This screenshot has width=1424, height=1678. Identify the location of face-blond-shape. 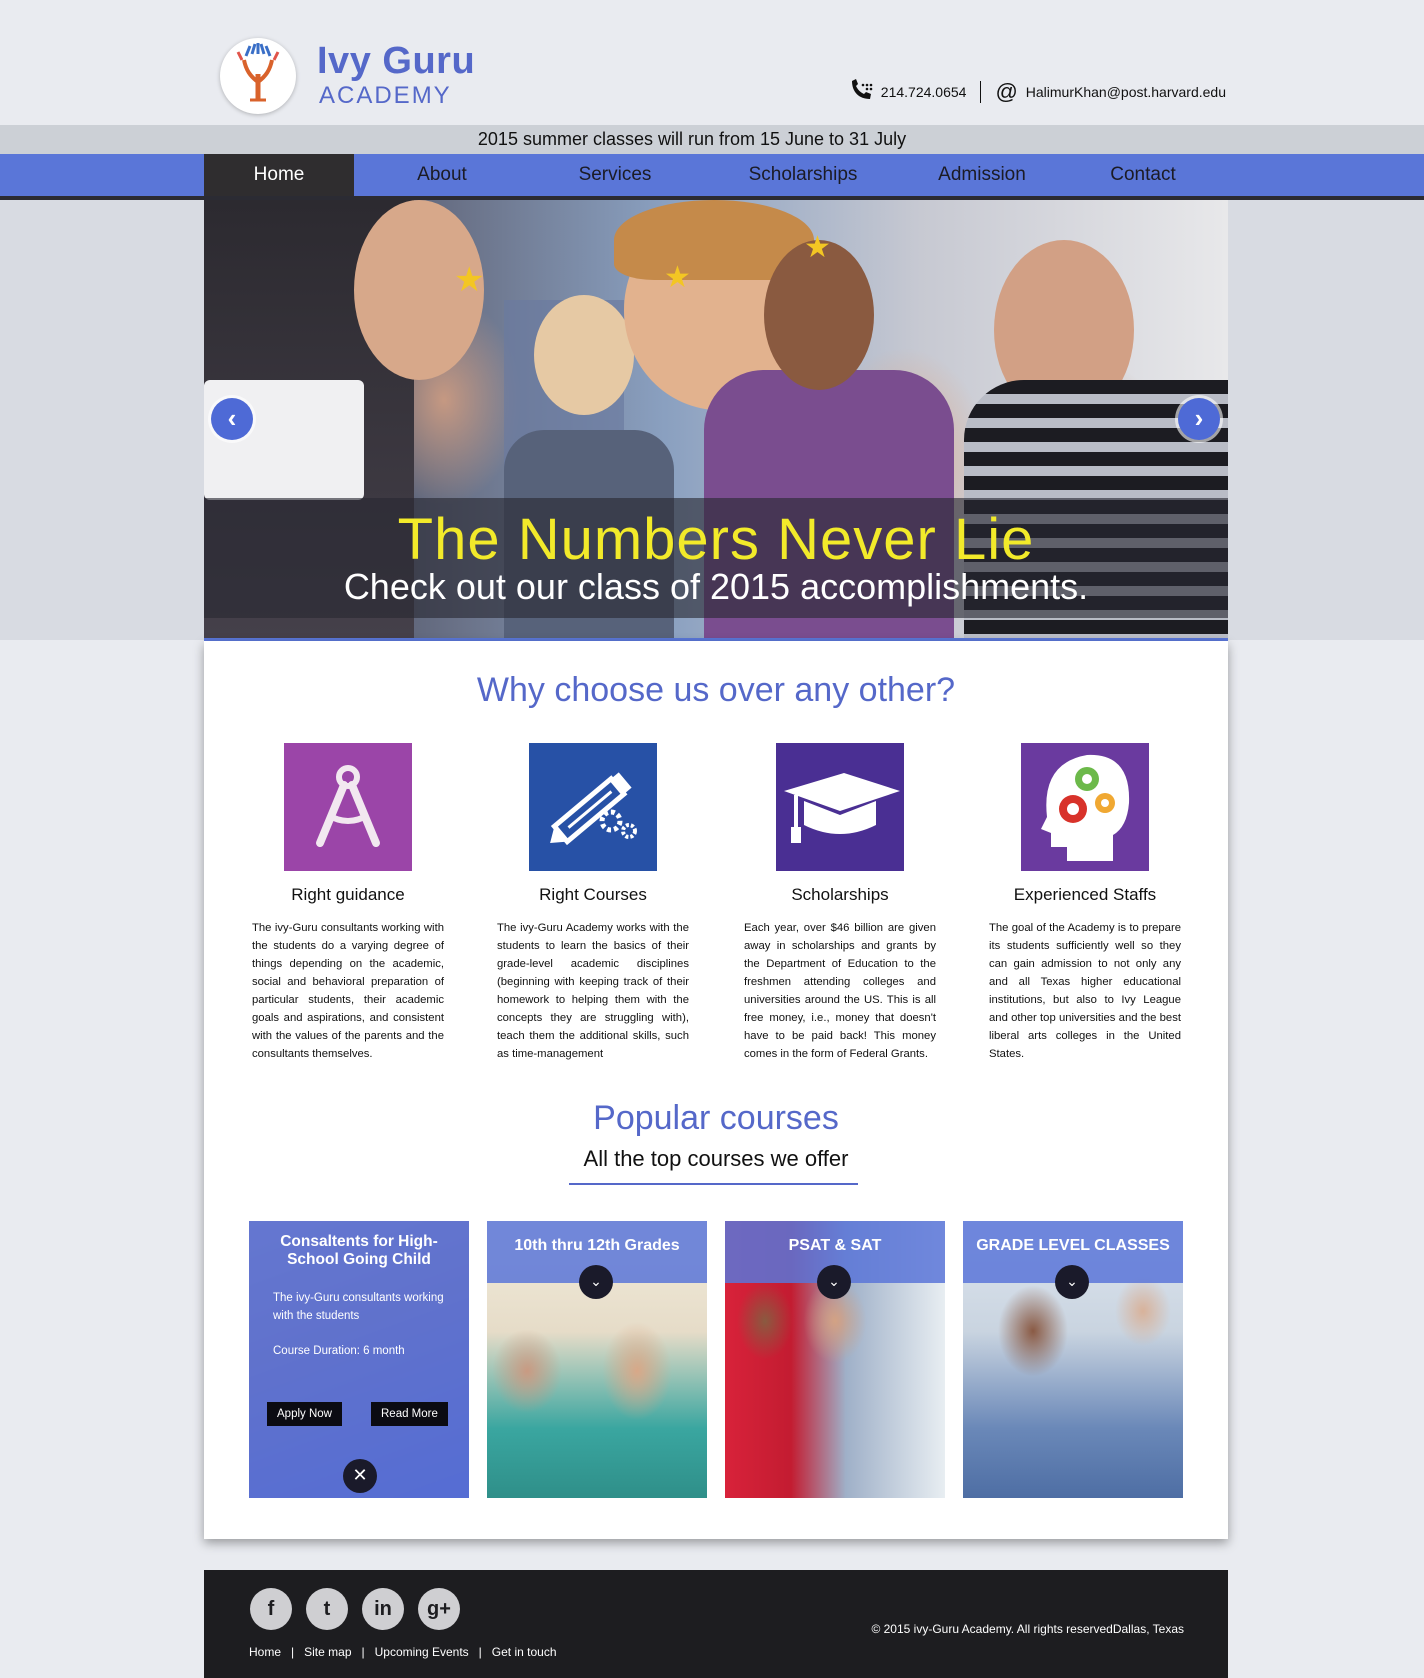
(584, 355).